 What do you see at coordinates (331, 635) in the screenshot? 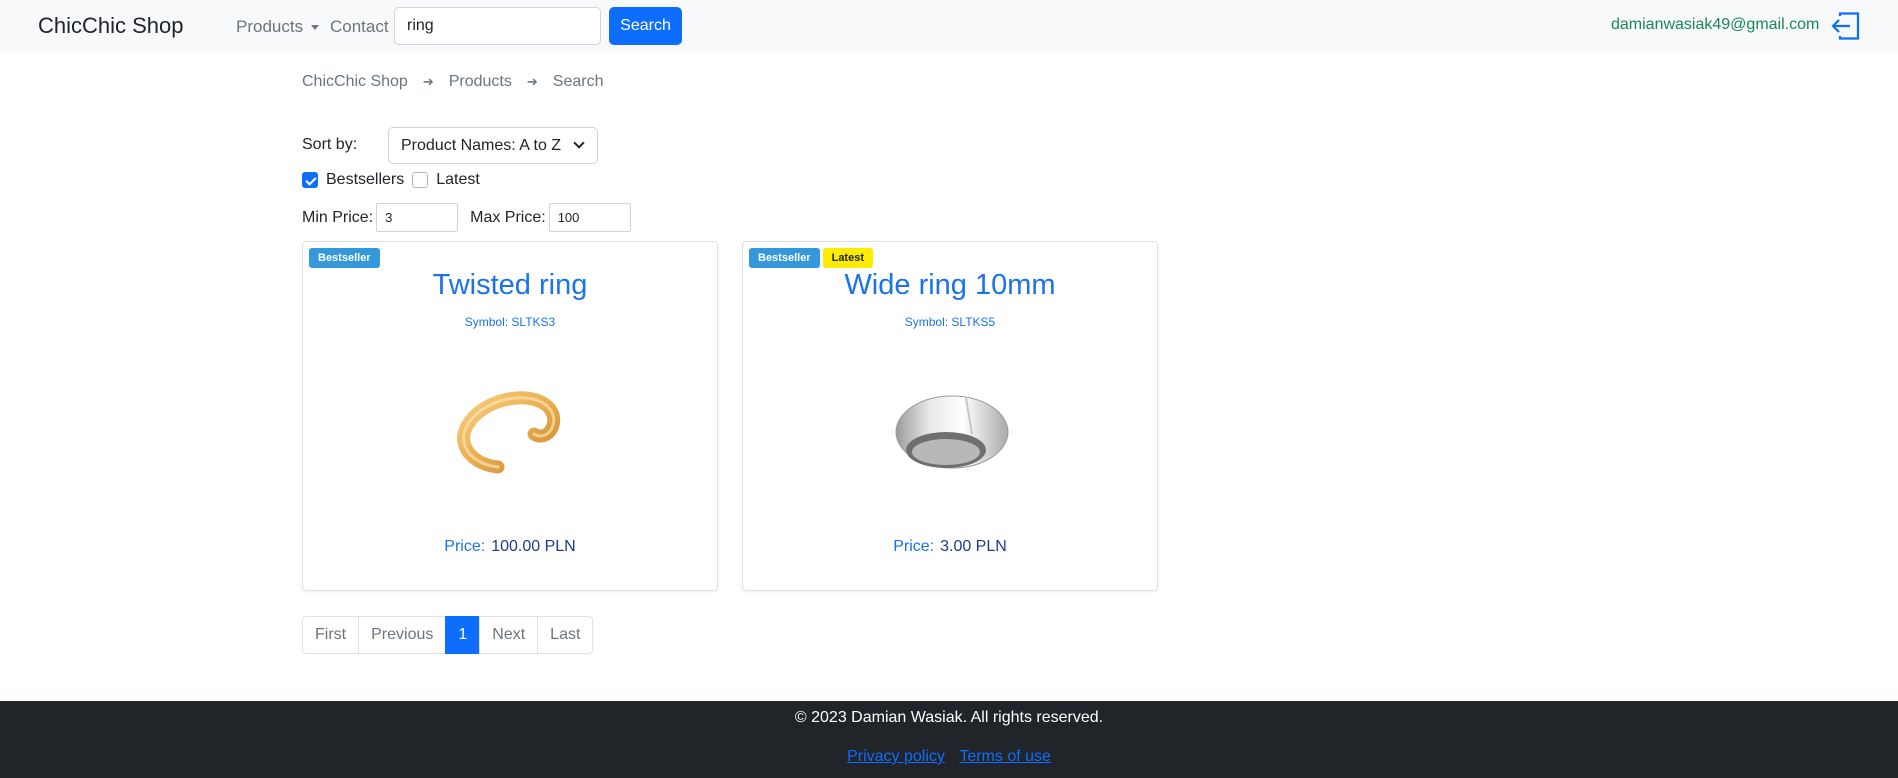
I see `page-first-button: First` at bounding box center [331, 635].